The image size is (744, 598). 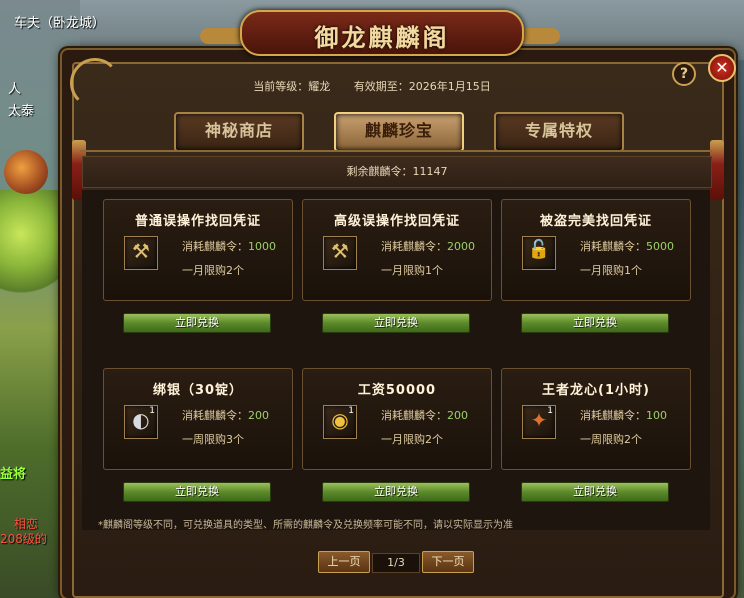 I want to click on item-card: 绑银（30锭） ◐ 1 消耗麒麟令：200 一周限购3个, so click(x=198, y=419).